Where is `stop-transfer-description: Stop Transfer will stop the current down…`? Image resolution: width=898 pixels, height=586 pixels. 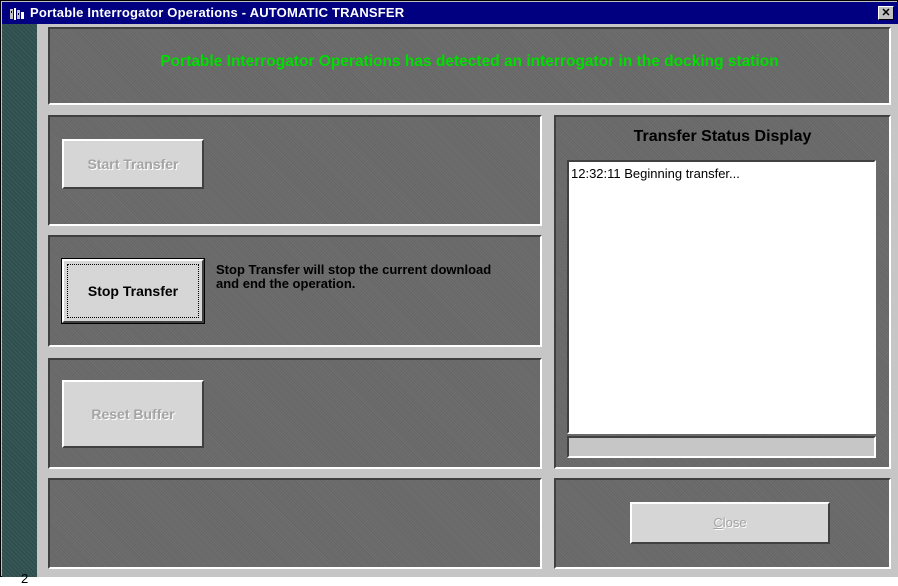 stop-transfer-description: Stop Transfer will stop the current down… is located at coordinates (354, 276).